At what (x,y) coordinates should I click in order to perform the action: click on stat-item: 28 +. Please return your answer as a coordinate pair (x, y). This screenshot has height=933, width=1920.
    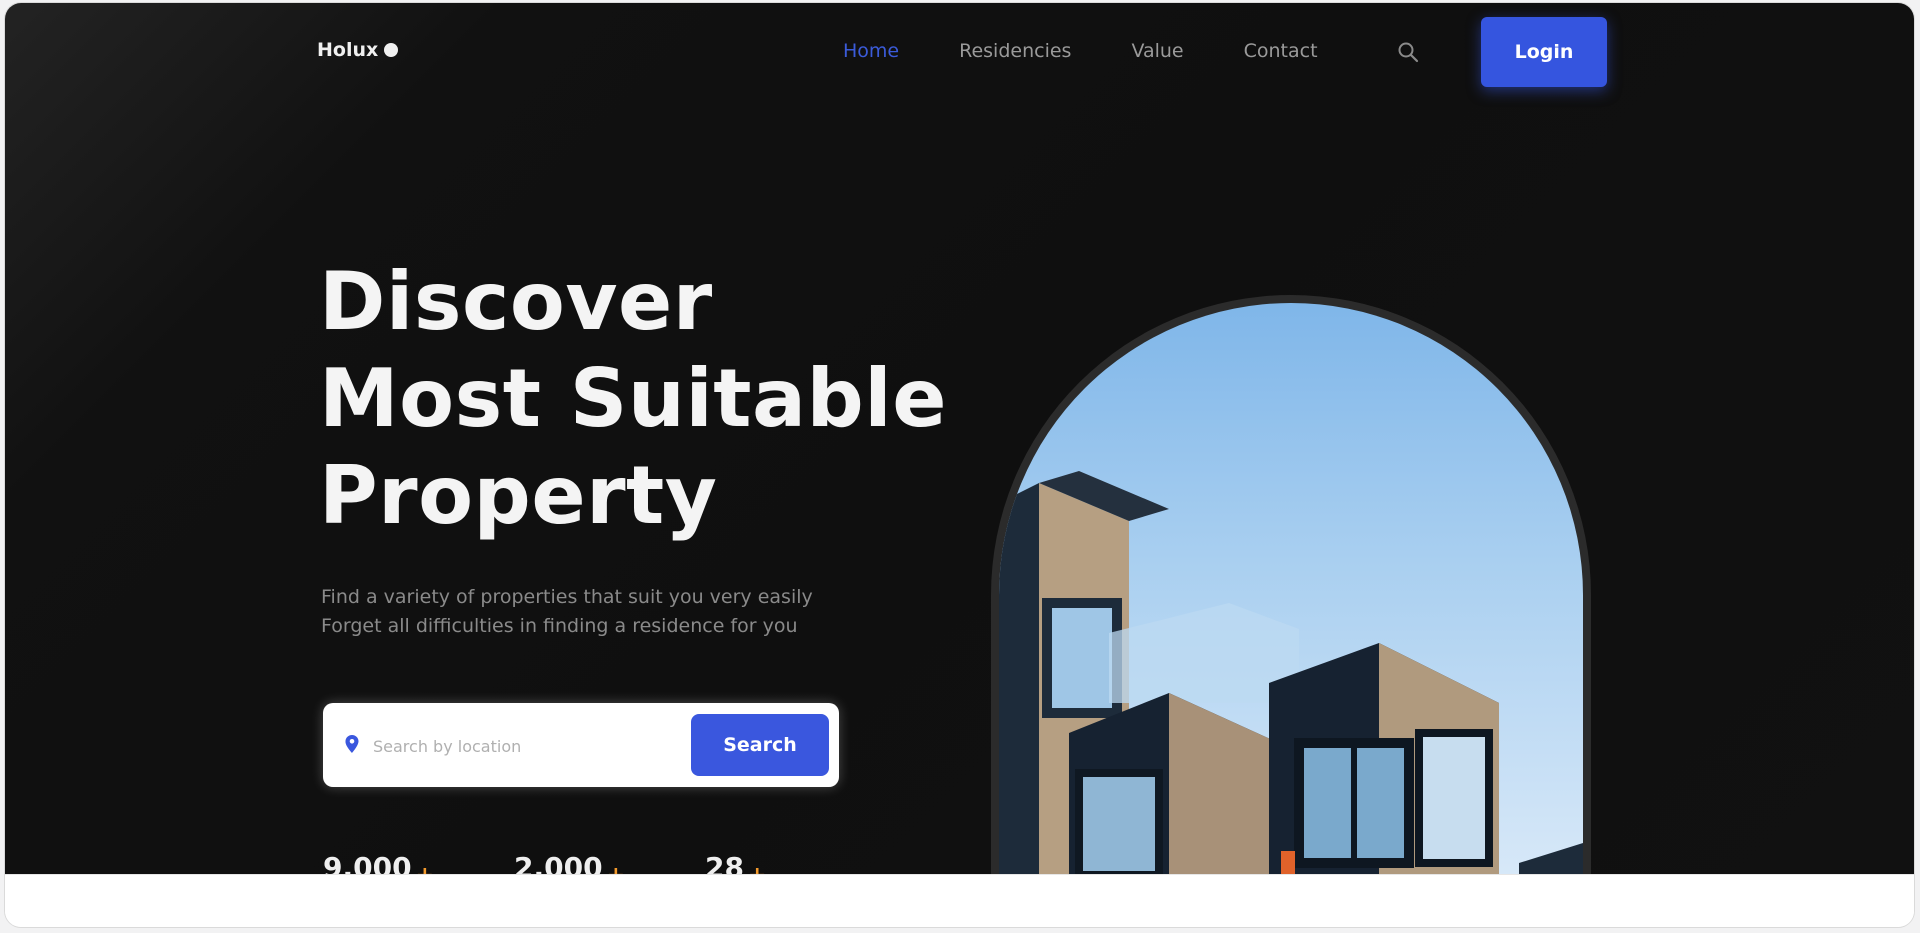
    Looking at the image, I should click on (735, 862).